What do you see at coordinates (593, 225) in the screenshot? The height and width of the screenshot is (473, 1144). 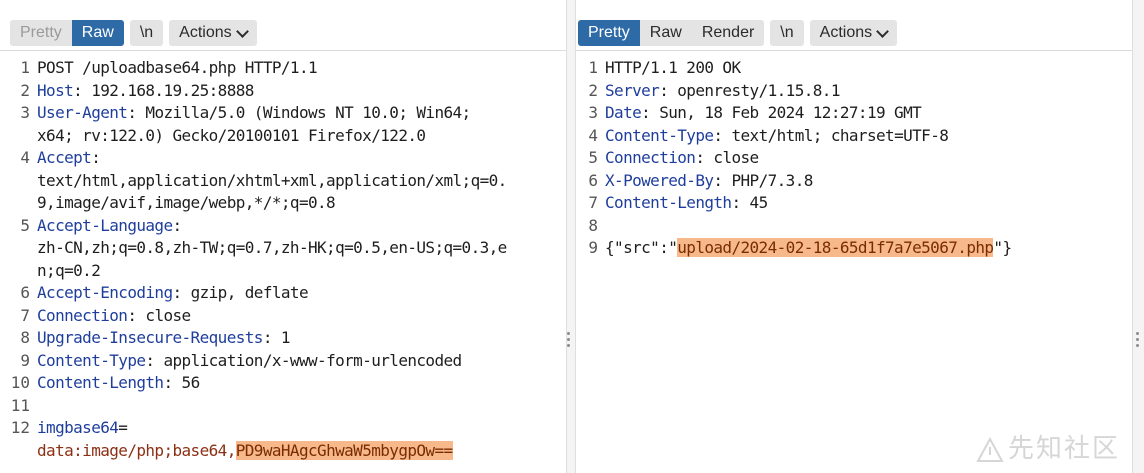 I see `line-number: 8` at bounding box center [593, 225].